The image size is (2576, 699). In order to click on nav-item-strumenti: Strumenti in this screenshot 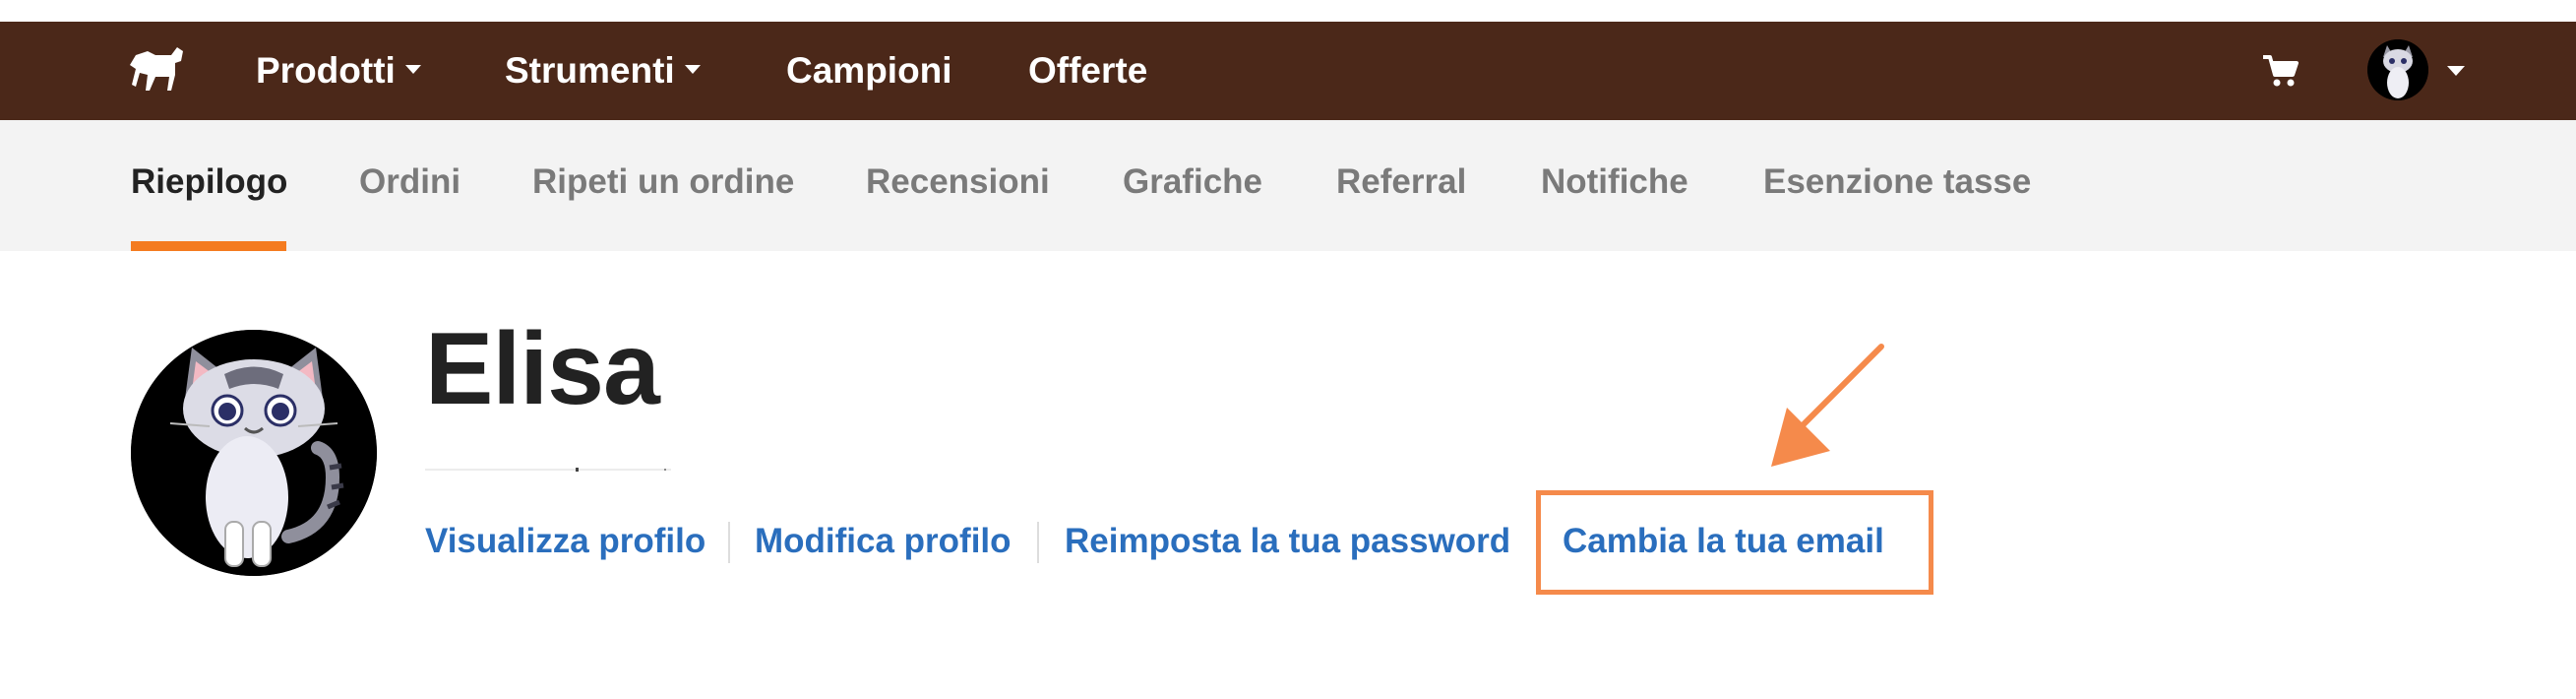, I will do `click(603, 71)`.